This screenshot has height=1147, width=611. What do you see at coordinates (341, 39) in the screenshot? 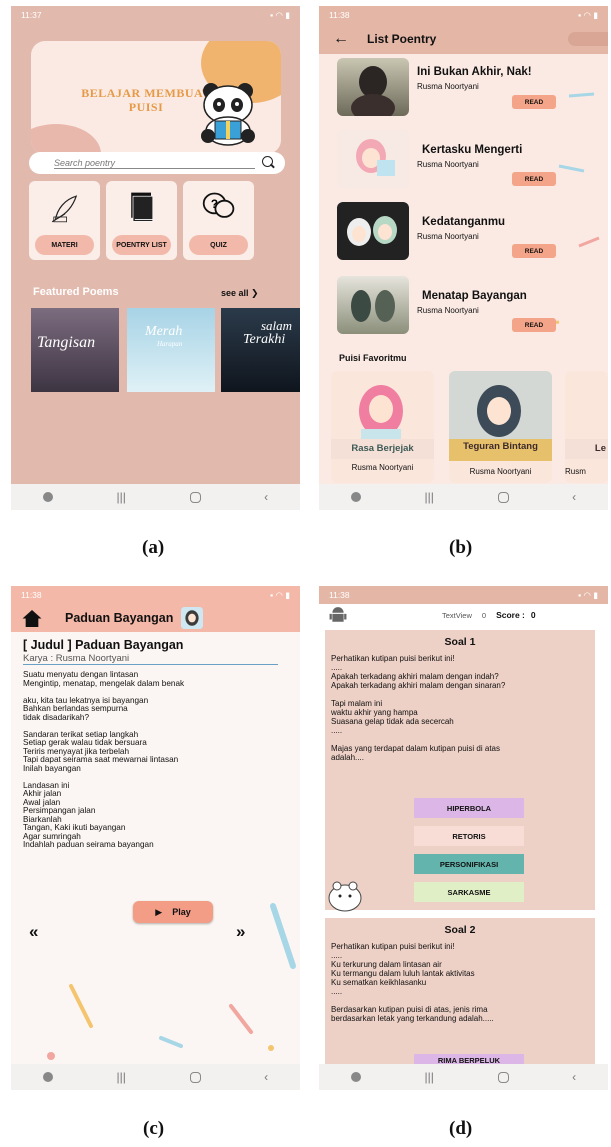
I see `back-arrow-icon: ←` at bounding box center [341, 39].